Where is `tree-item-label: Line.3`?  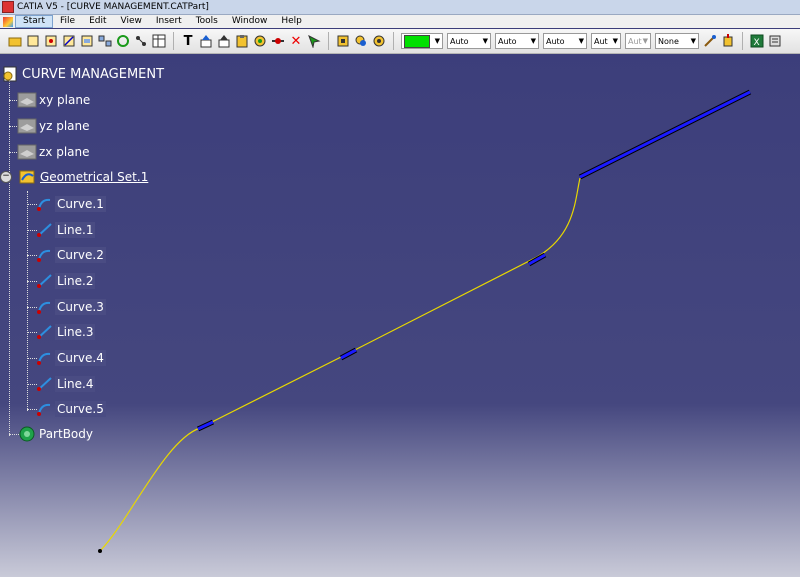
tree-item-label: Line.3 is located at coordinates (75, 332).